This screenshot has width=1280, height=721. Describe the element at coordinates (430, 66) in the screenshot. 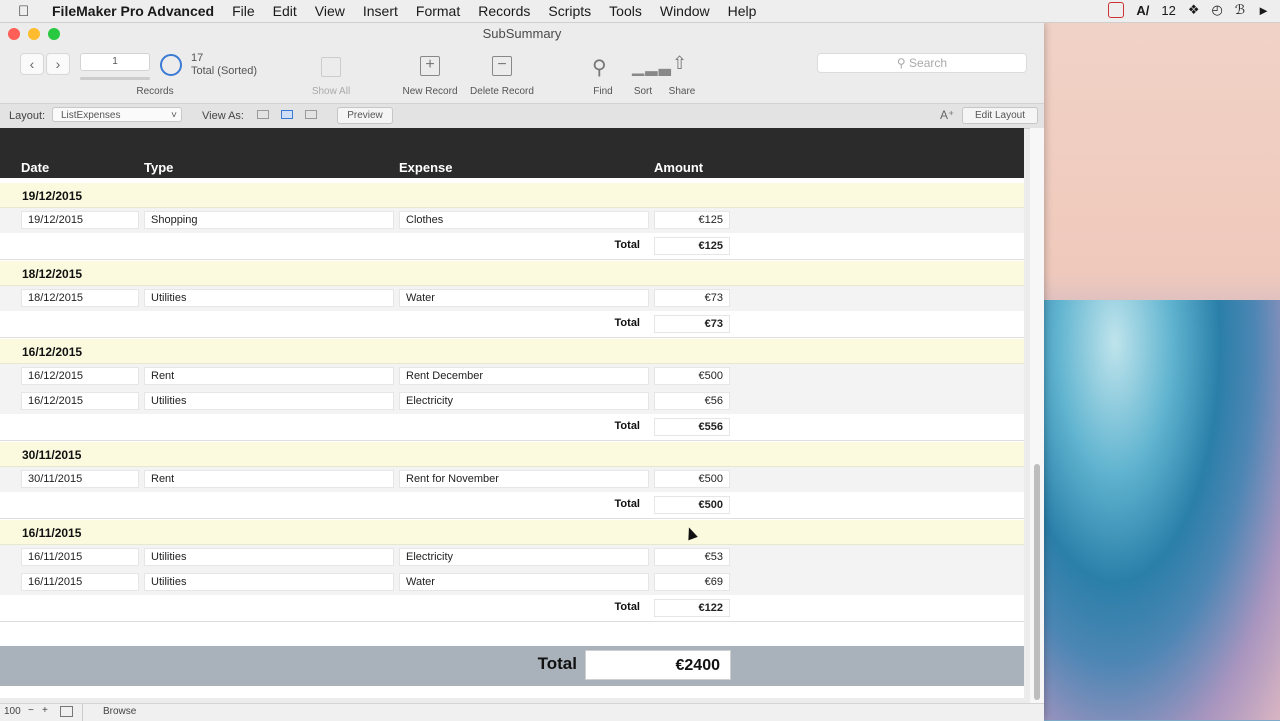

I see `new-record-icon: +` at that location.